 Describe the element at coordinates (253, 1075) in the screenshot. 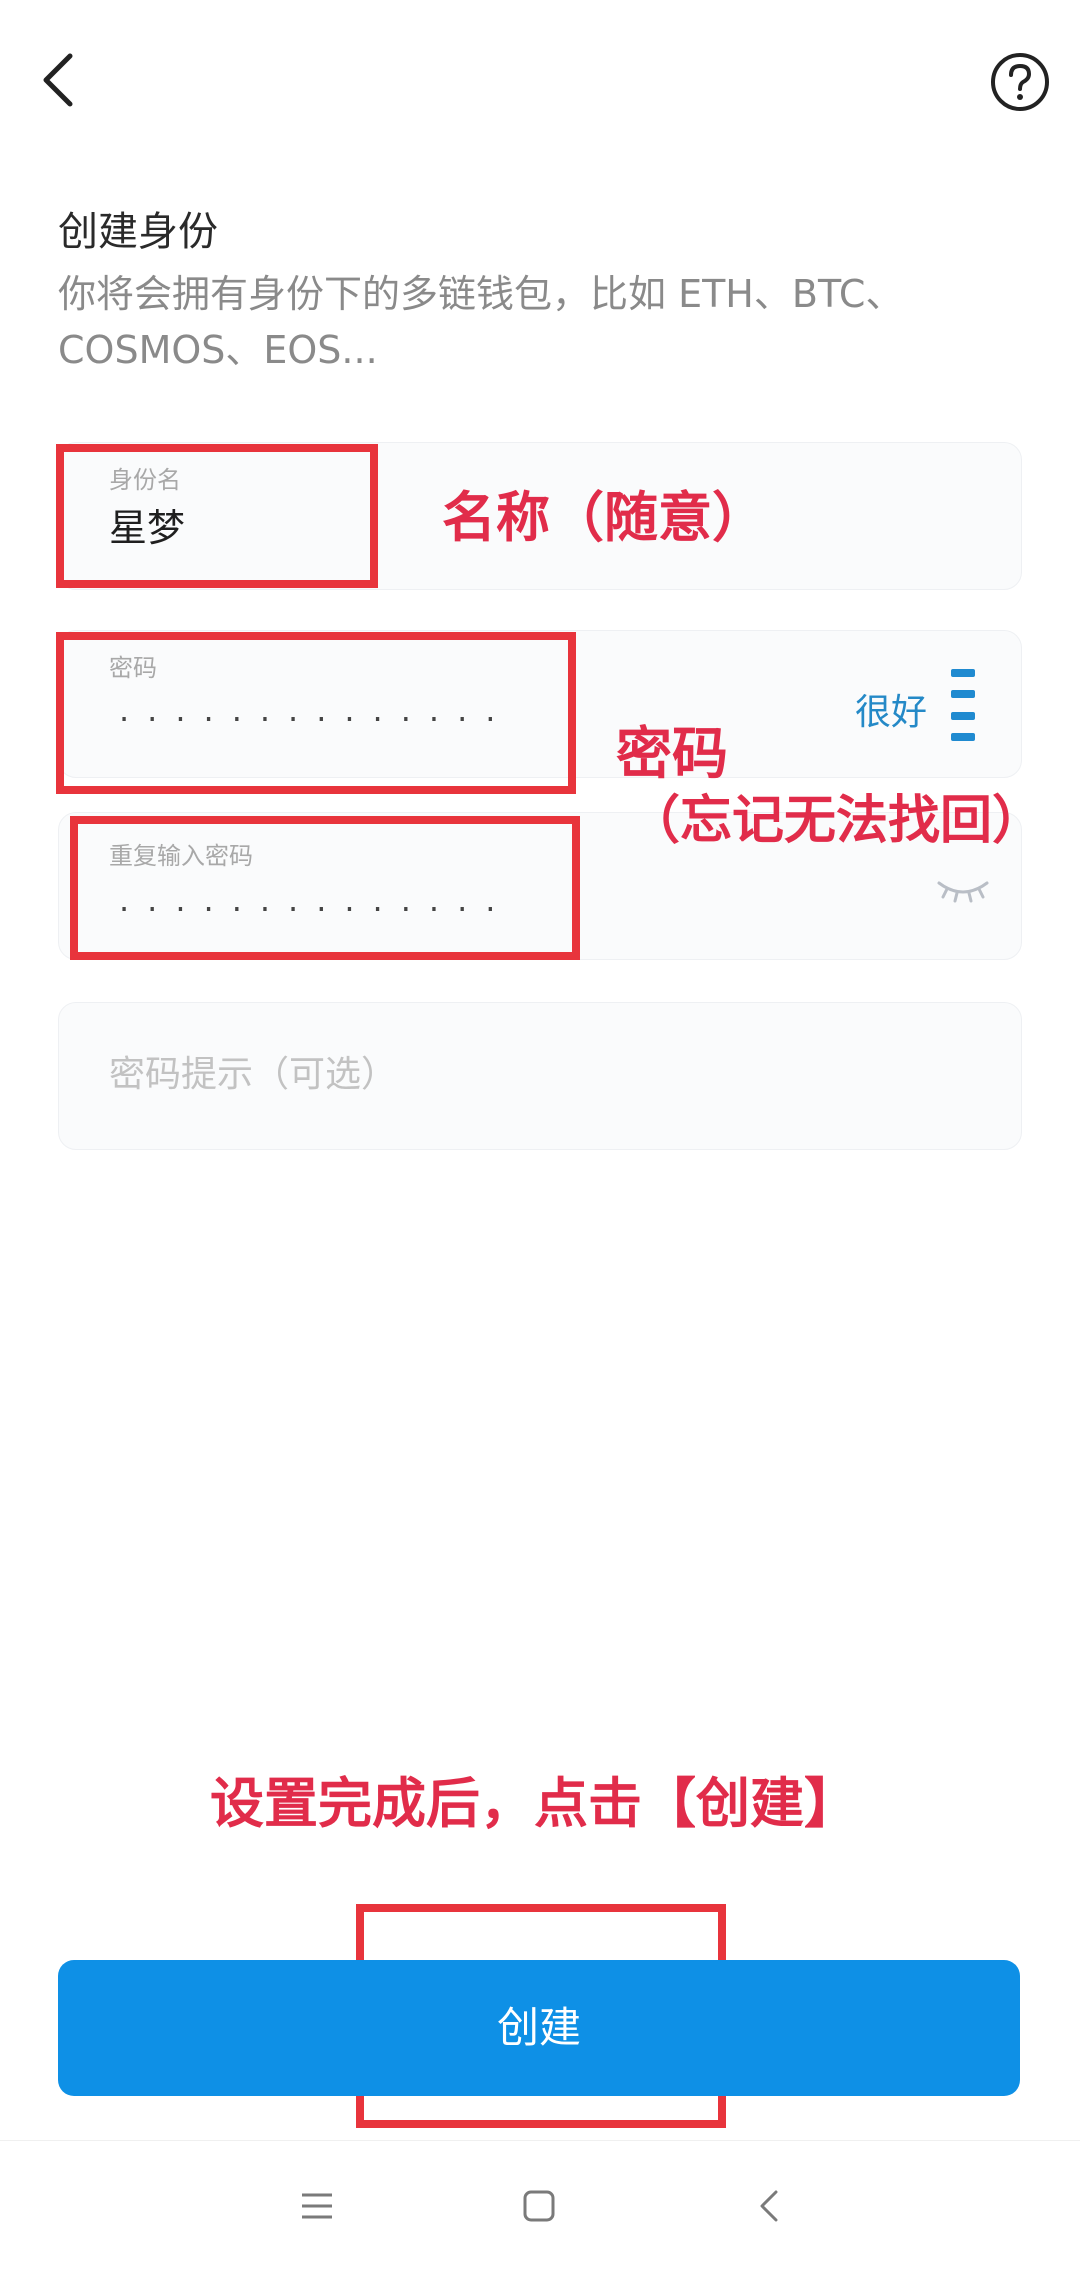

I see `password-hint-input: 密码提示（可选）` at that location.